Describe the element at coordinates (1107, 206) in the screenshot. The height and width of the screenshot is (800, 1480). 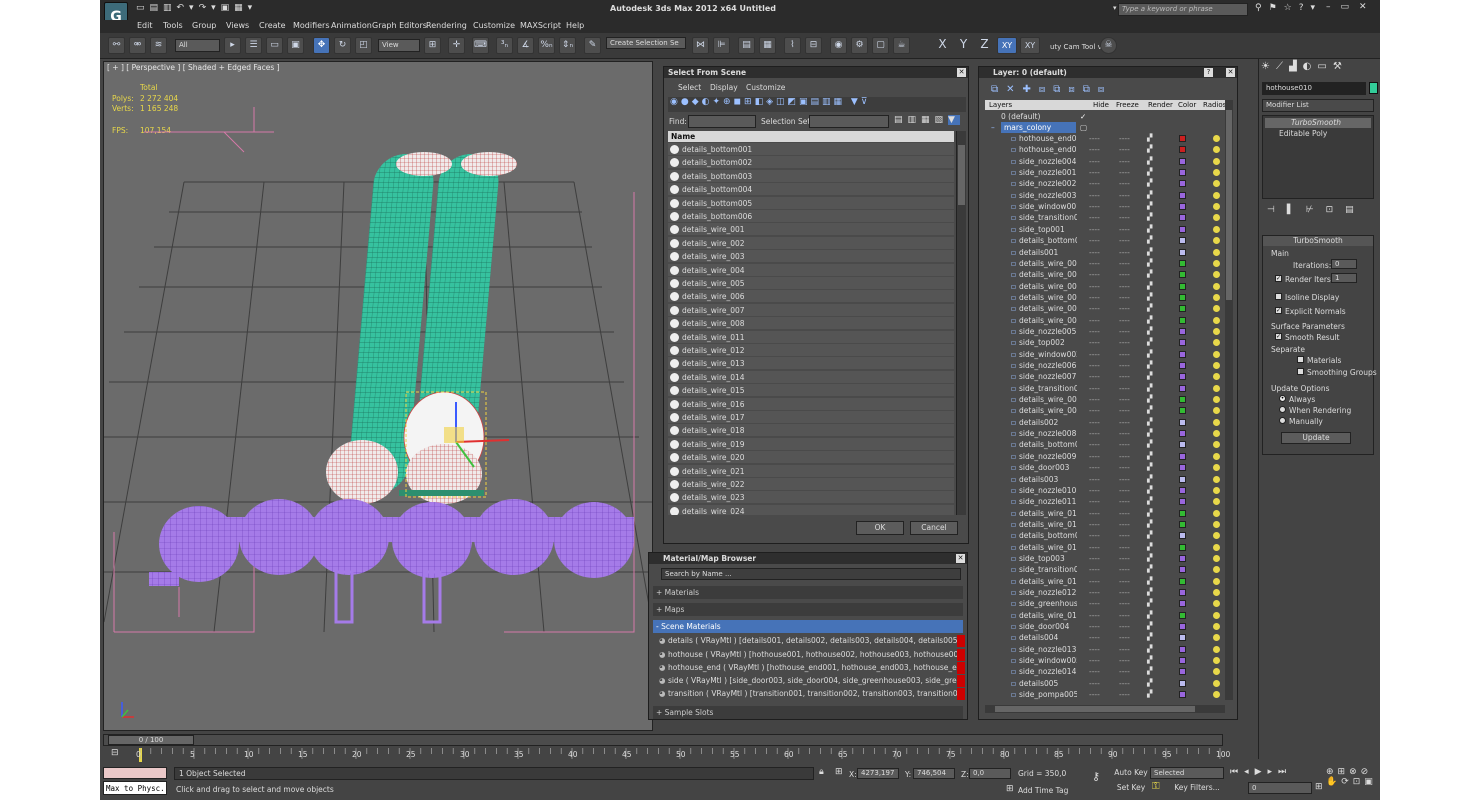
I see `layer-object-row: ▫ side_window001 ---- ---- ▞` at that location.